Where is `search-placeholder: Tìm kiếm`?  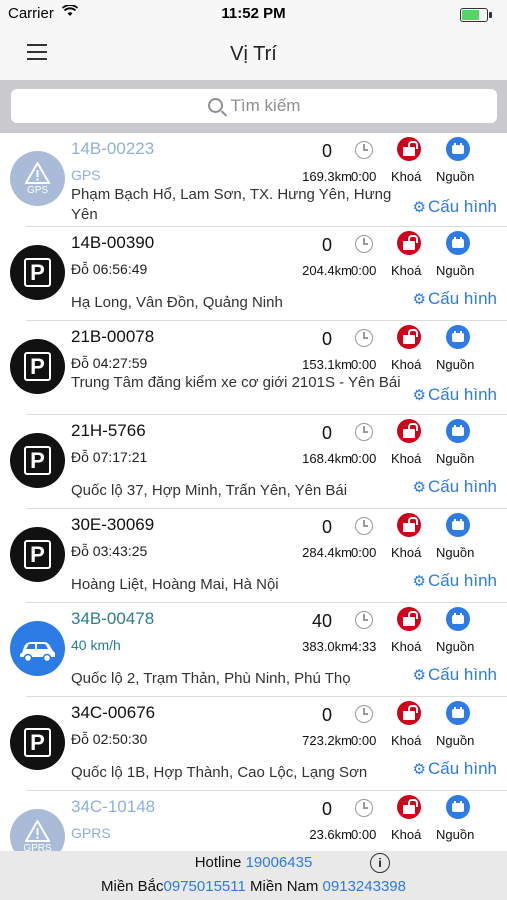
search-placeholder: Tìm kiếm is located at coordinates (265, 105).